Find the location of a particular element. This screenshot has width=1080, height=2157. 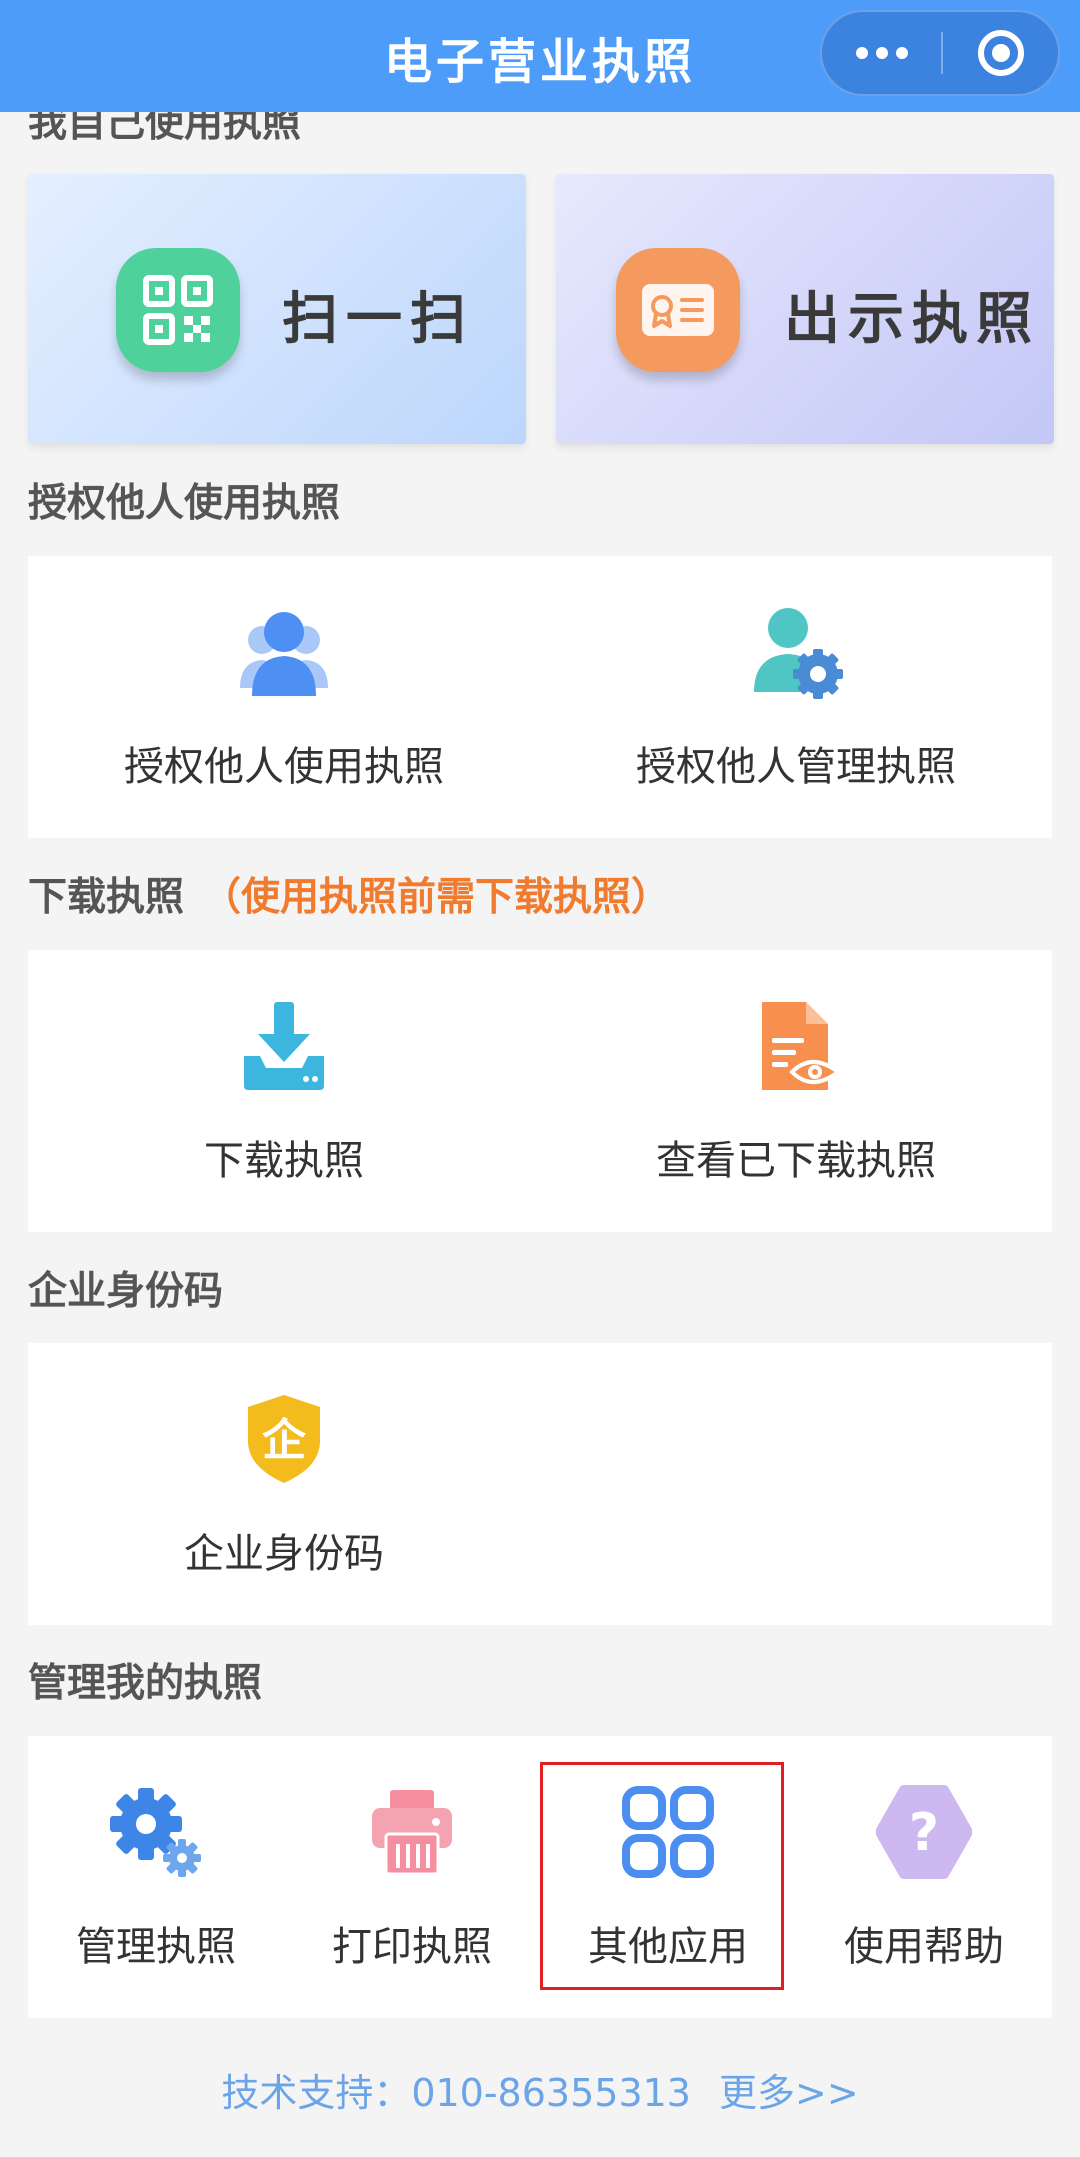

enterprise-glyph: 企 is located at coordinates (284, 1440).